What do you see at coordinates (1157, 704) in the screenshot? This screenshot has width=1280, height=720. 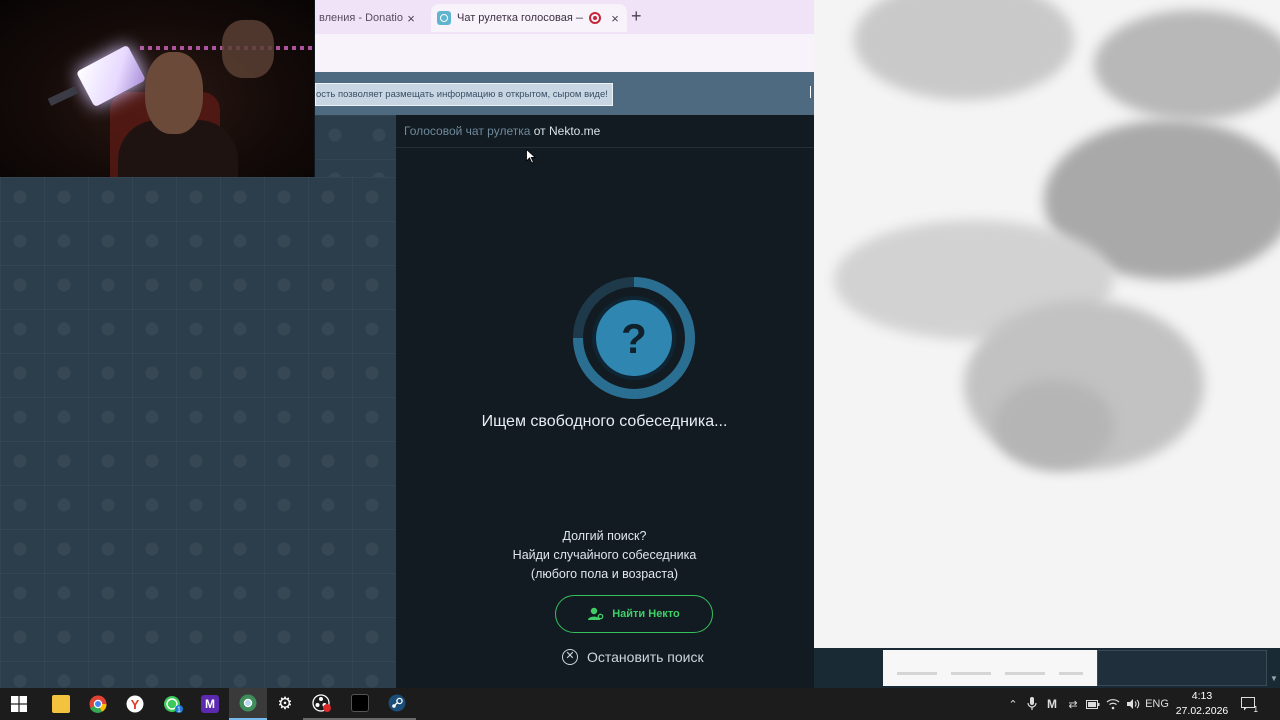 I see `language-indicator: ENG` at bounding box center [1157, 704].